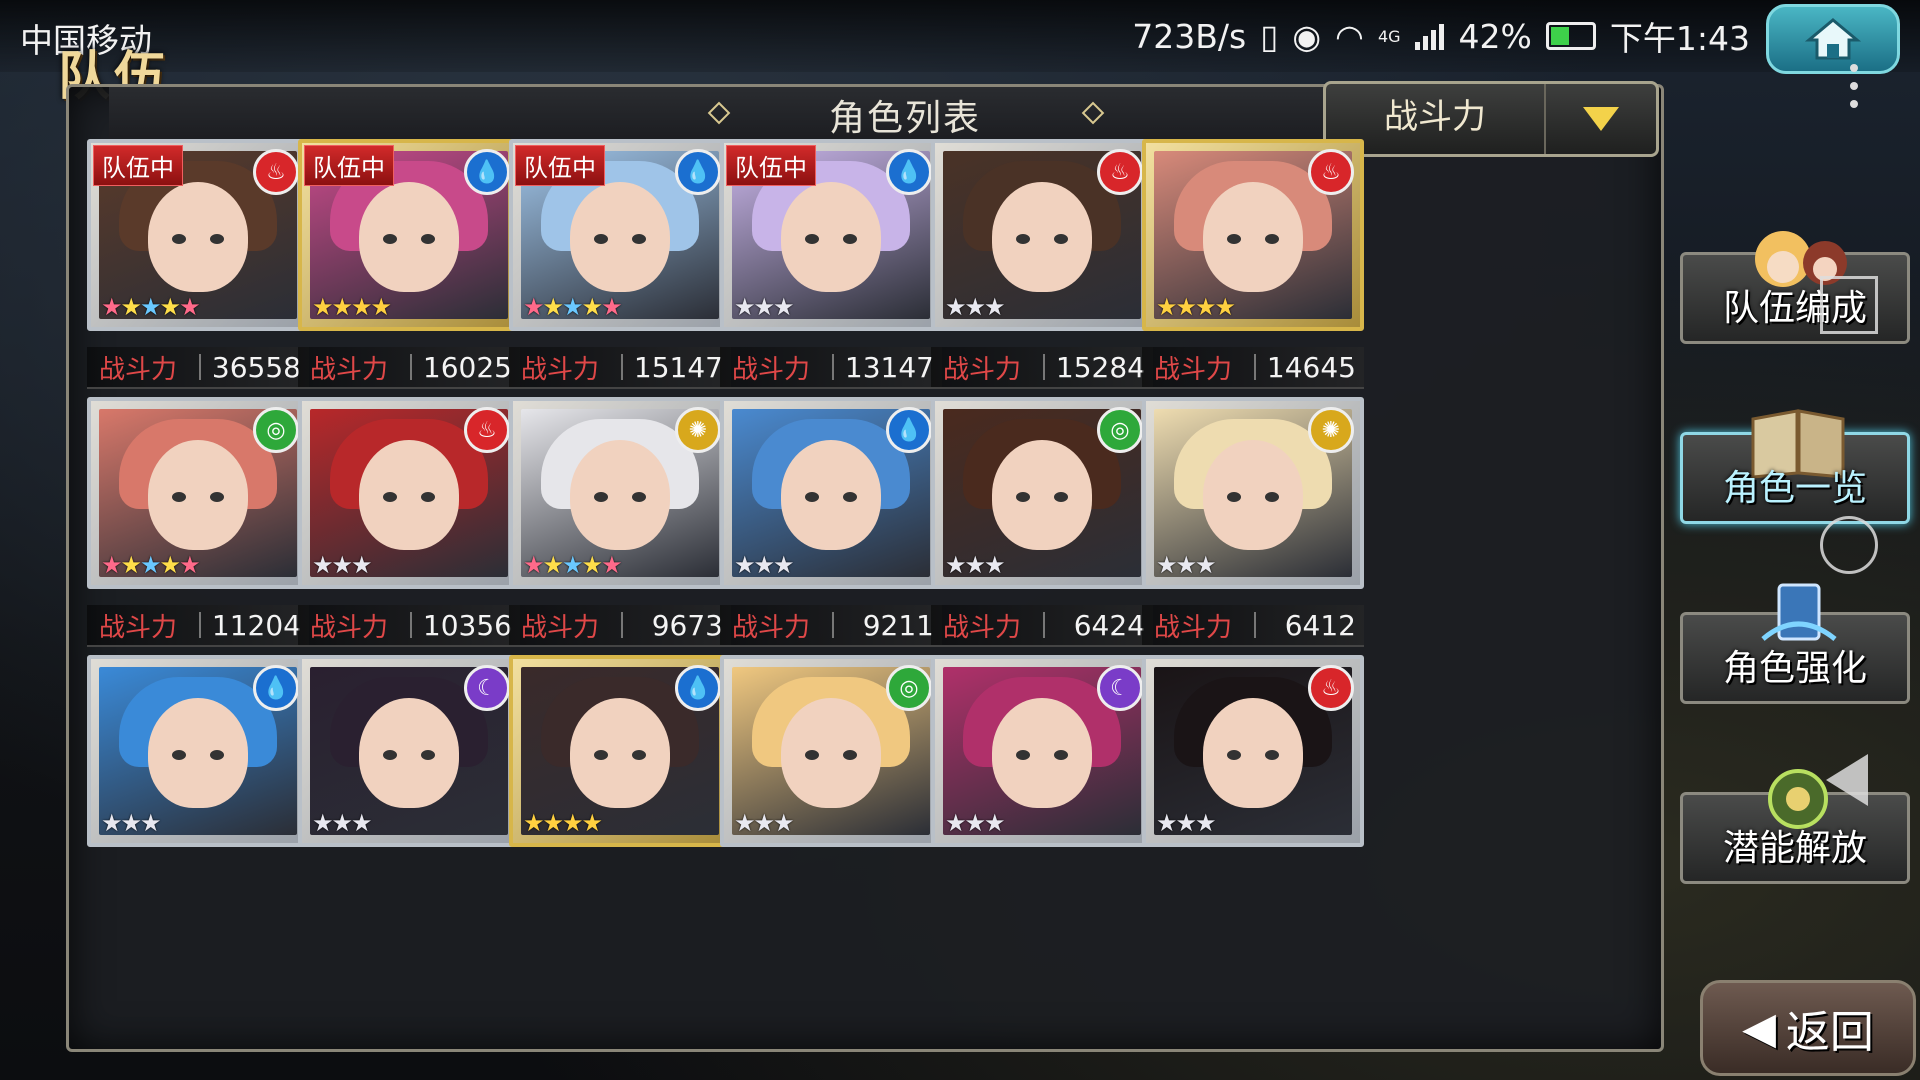  I want to click on character-portrait: ♨ ★★★★, so click(1253, 235).